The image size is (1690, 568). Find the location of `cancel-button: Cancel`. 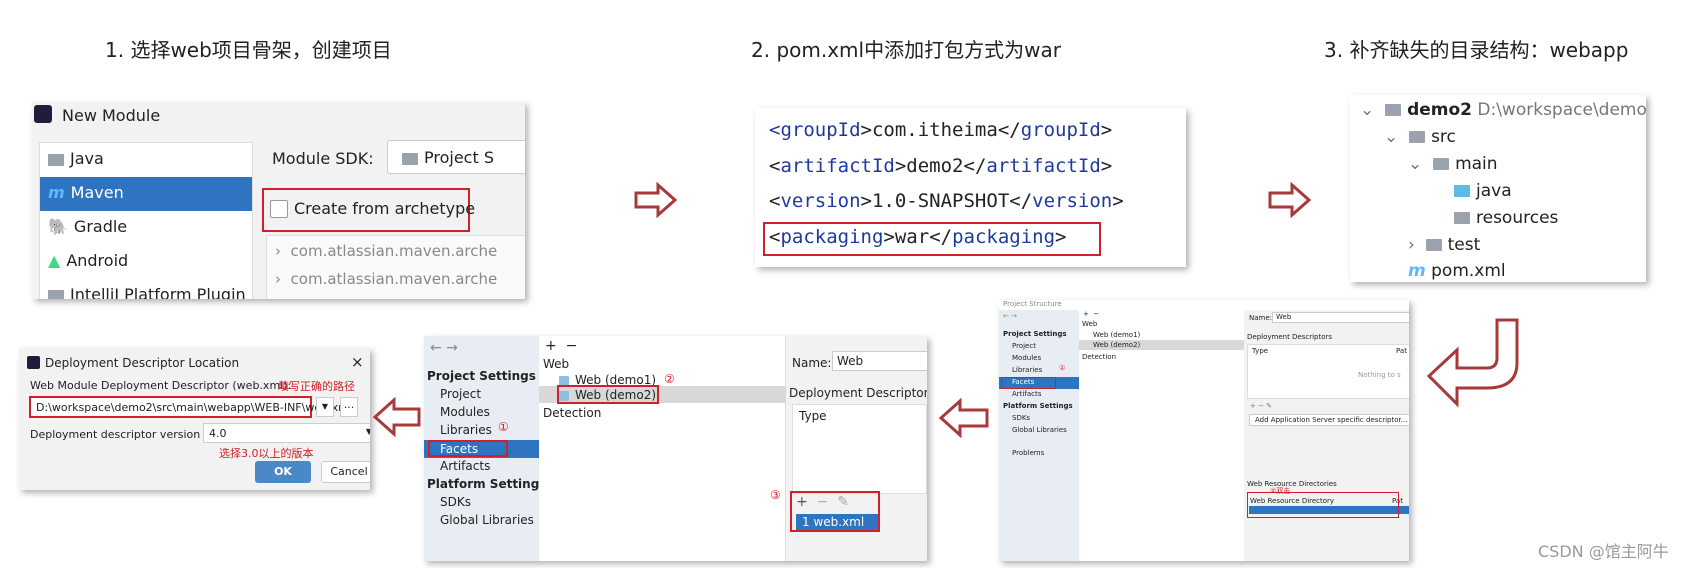

cancel-button: Cancel is located at coordinates (345, 472).